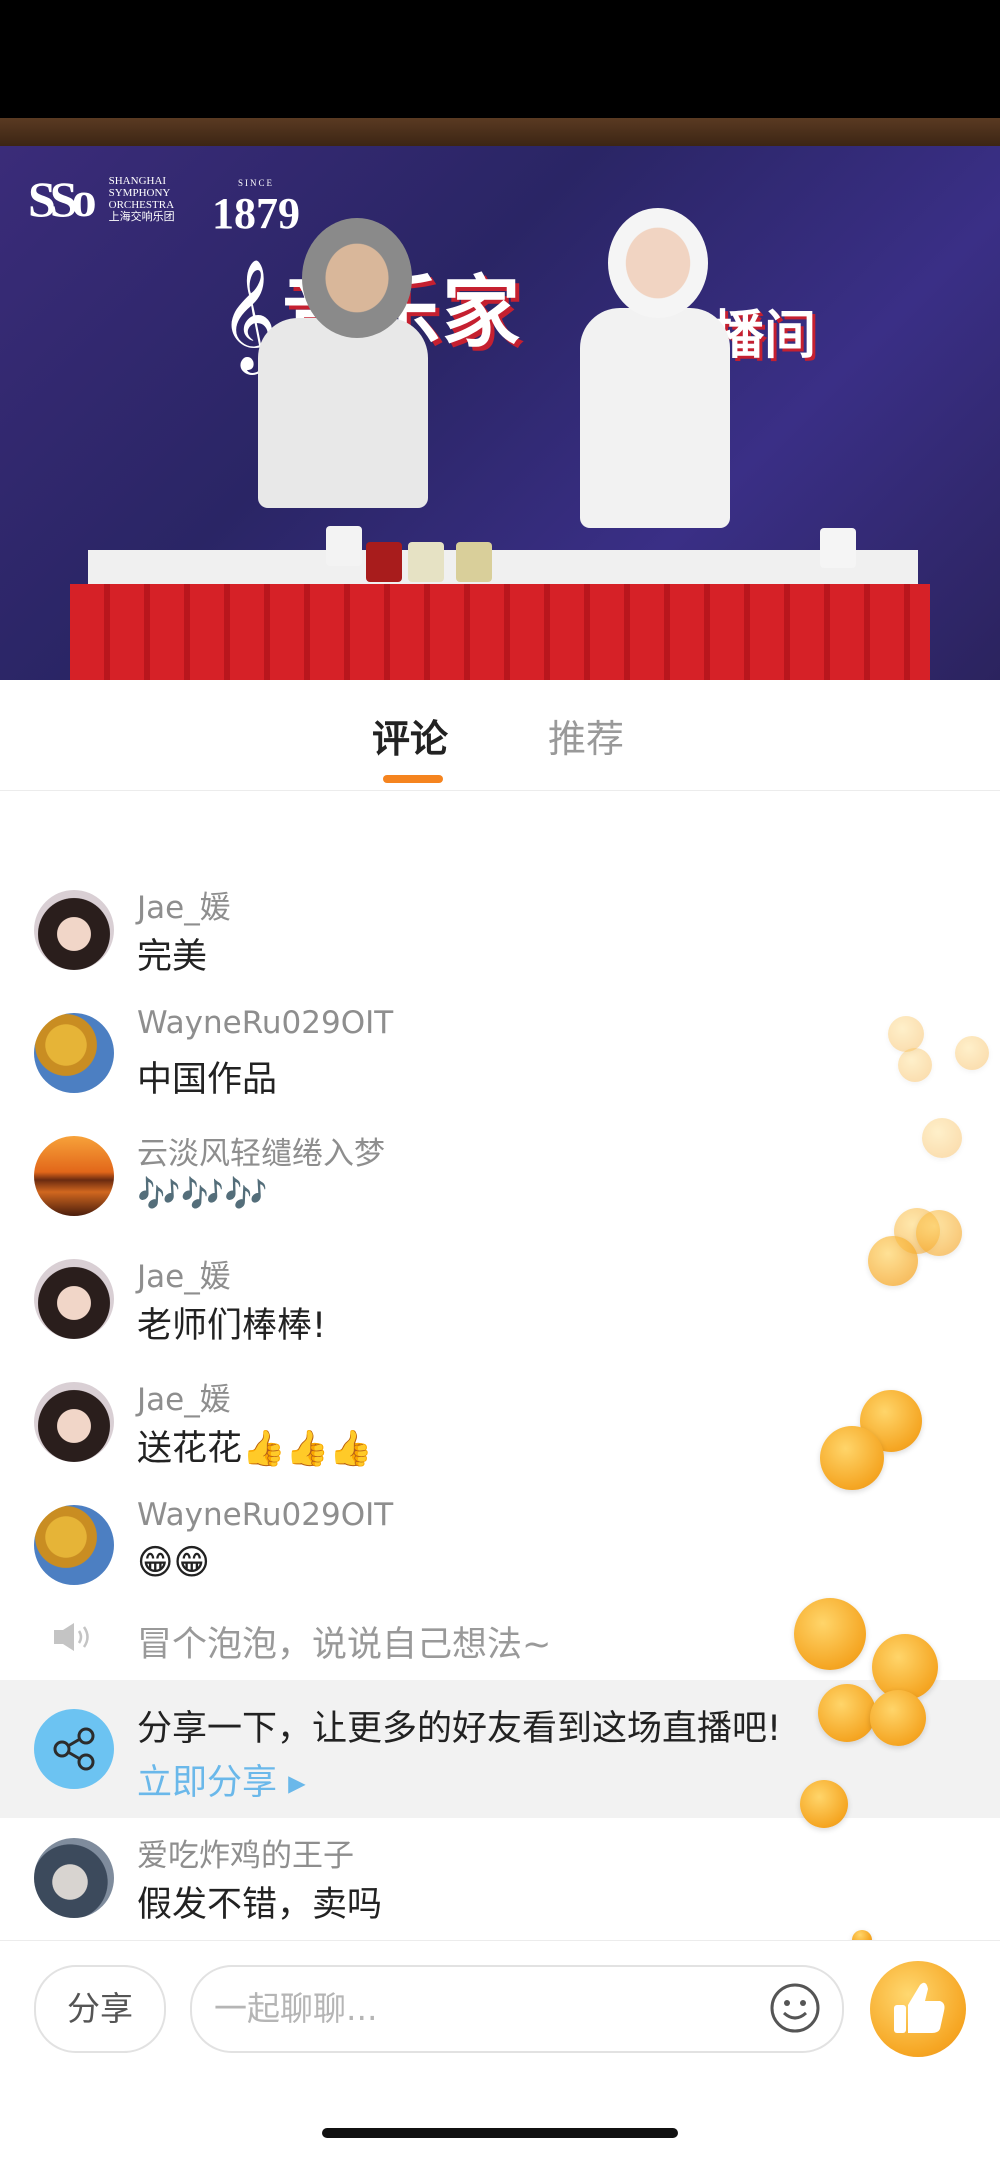 The height and width of the screenshot is (2166, 1000). Describe the element at coordinates (459, 1729) in the screenshot. I see `share-banner-text: 分享一下，让更多的好友看到这场直播吧!` at that location.